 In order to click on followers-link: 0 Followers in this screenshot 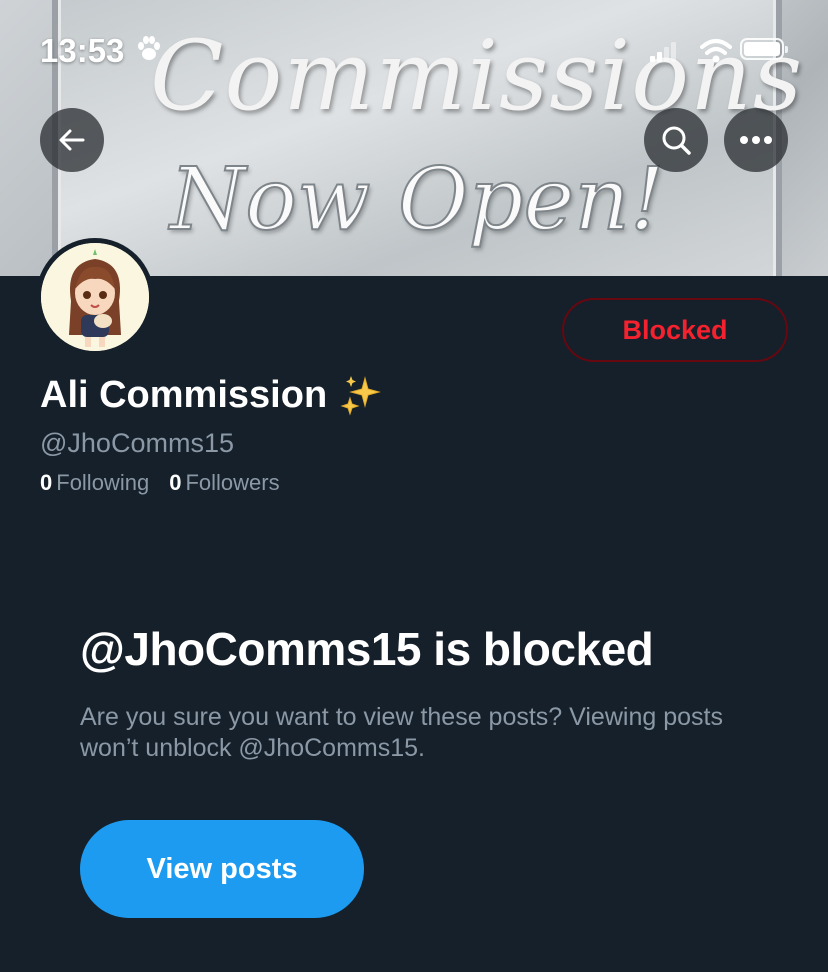, I will do `click(224, 483)`.